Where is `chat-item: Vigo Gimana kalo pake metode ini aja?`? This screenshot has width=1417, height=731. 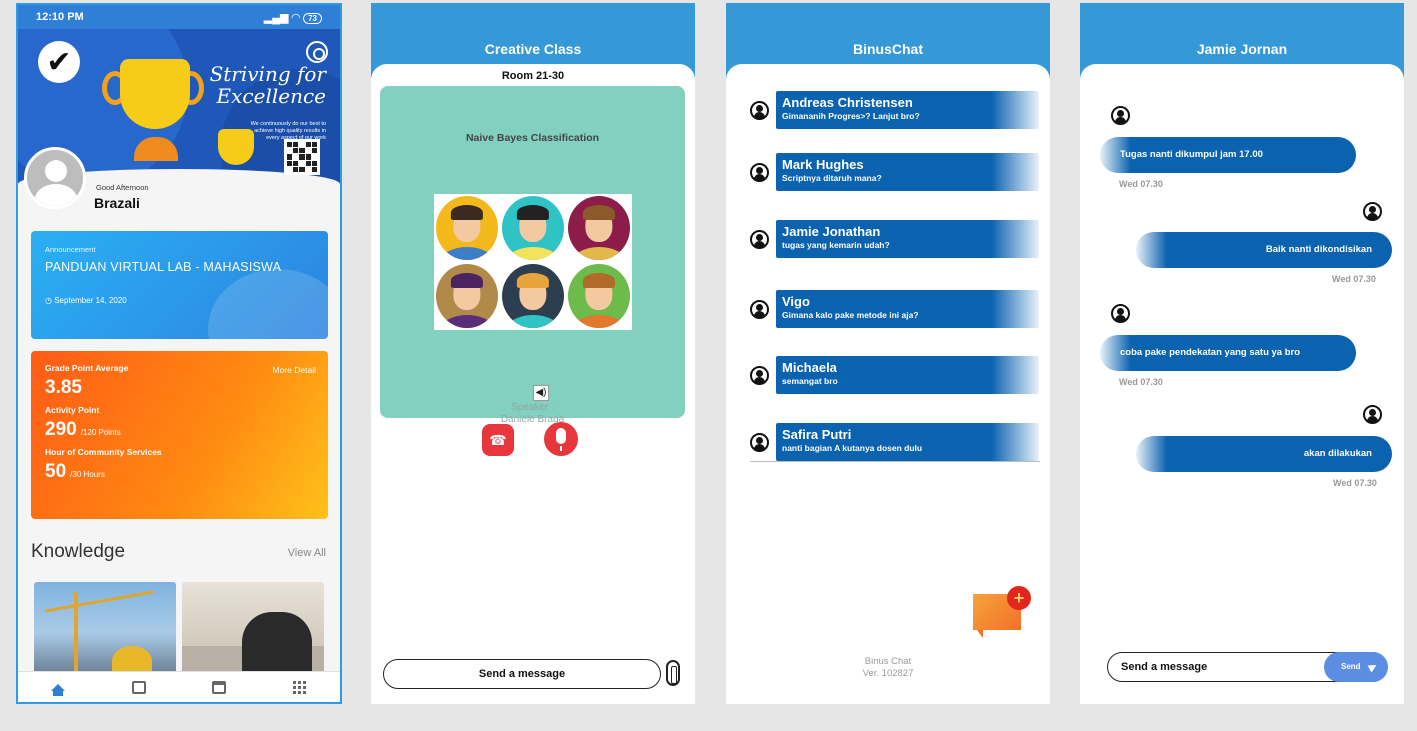
chat-item: Vigo Gimana kalo pake metode ini aja? is located at coordinates (895, 309).